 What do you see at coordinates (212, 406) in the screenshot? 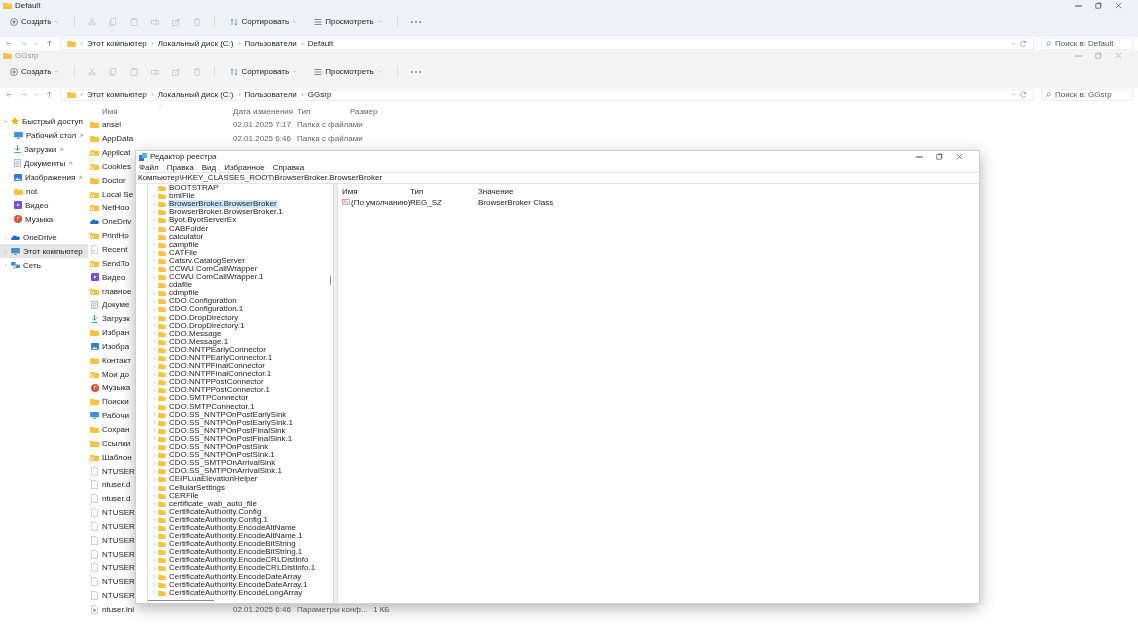
I see `registry-key: CDO.SMTPConnector.1` at bounding box center [212, 406].